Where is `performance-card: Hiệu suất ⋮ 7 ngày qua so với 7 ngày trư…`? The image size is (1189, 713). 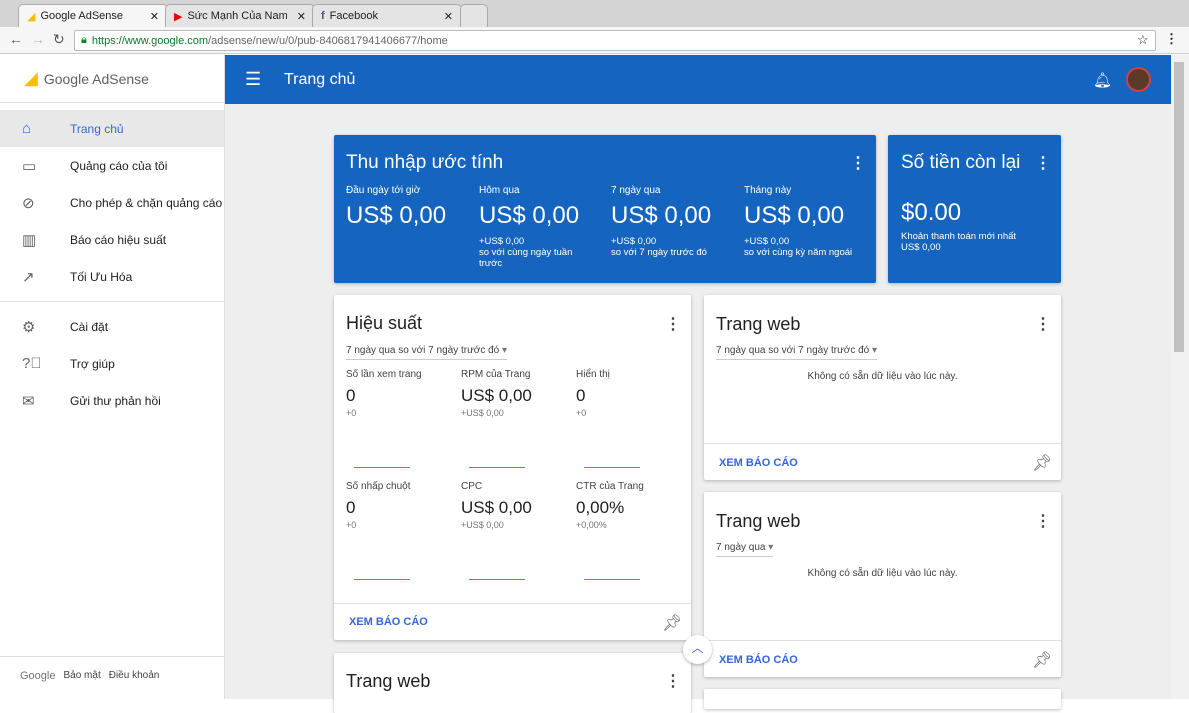
performance-card: Hiệu suất ⋮ 7 ngày qua so với 7 ngày trư… is located at coordinates (512, 467).